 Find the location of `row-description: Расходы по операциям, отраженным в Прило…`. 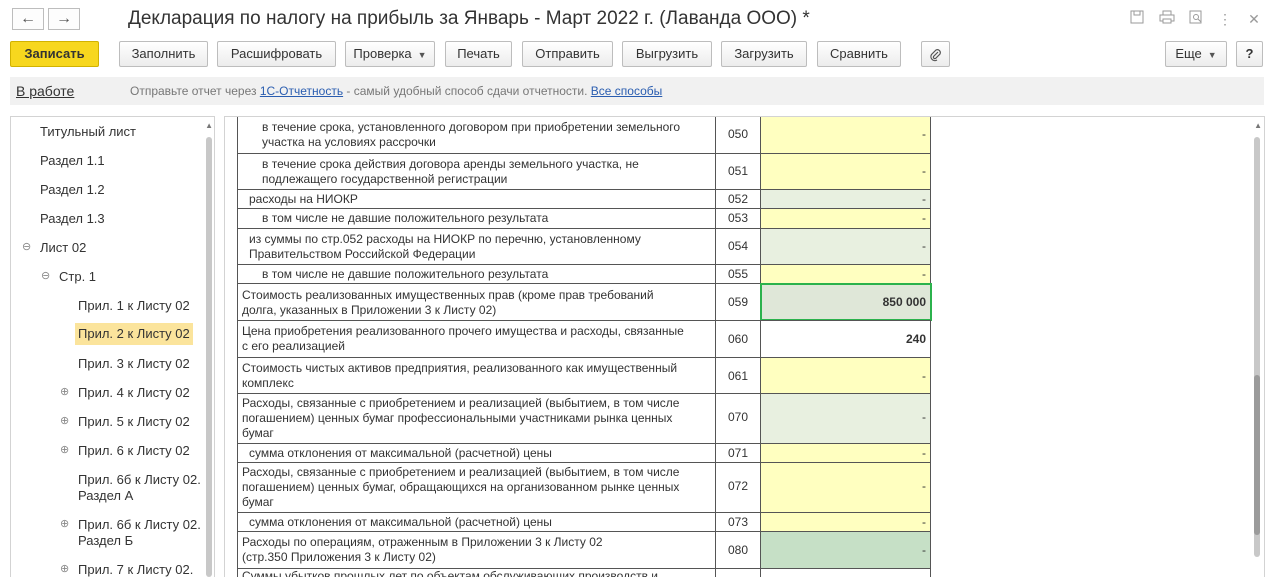

row-description: Расходы по операциям, отраженным в Прило… is located at coordinates (476, 550).